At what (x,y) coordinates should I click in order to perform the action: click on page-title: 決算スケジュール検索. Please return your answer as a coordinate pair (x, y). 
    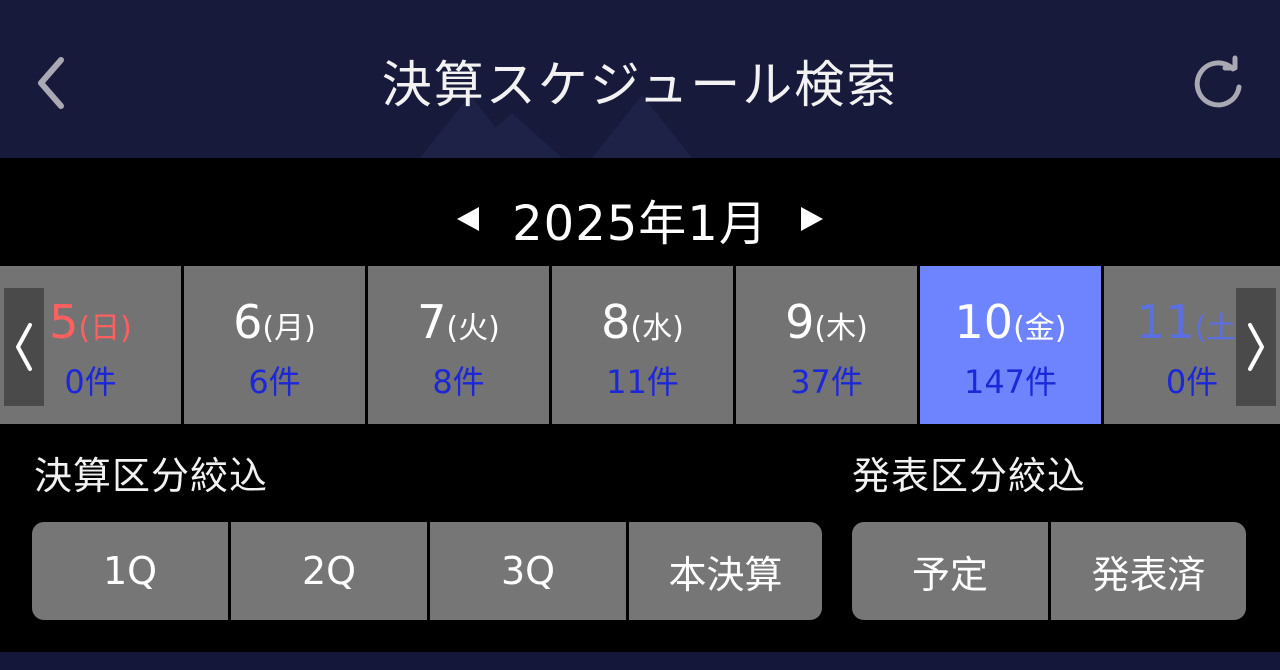
    Looking at the image, I should click on (640, 85).